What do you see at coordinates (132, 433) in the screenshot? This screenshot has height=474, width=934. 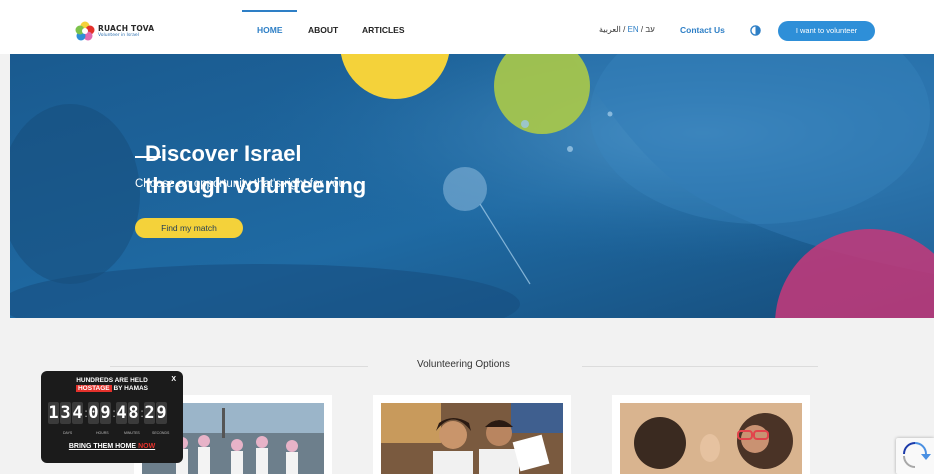 I see `unit-minutes: MINUTES` at bounding box center [132, 433].